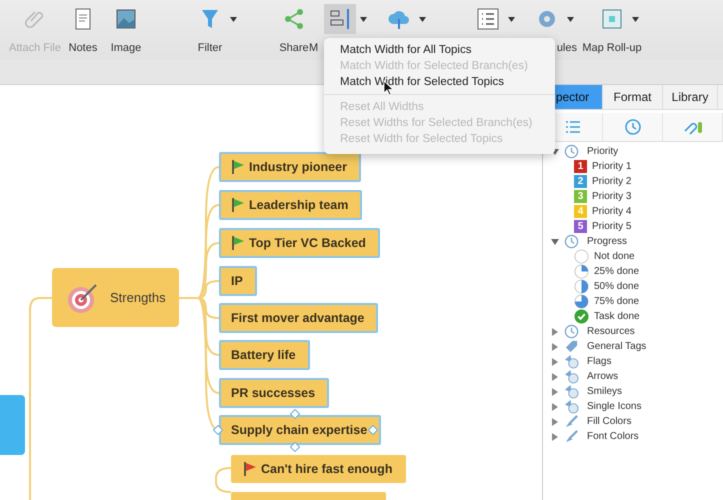  I want to click on priority-badge: 5, so click(580, 226).